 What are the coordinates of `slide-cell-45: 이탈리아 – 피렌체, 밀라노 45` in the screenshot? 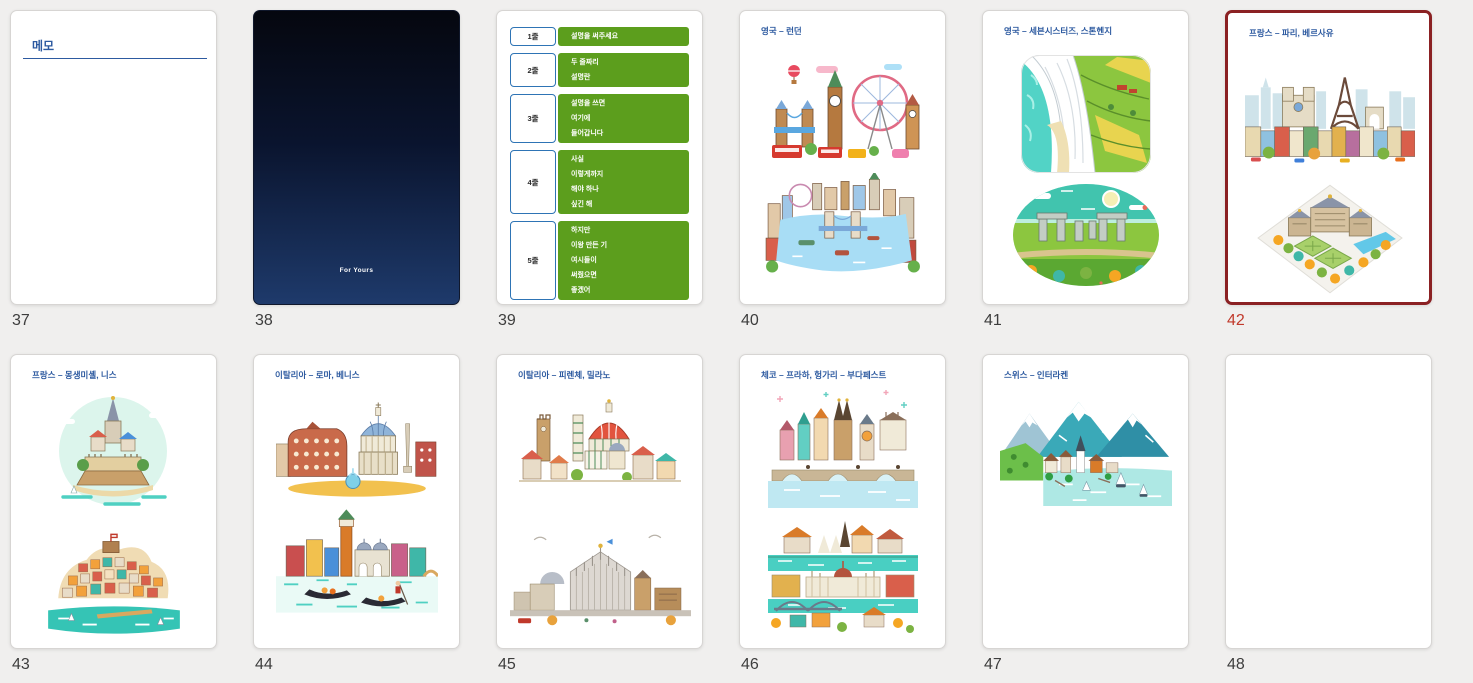 It's located at (599, 513).